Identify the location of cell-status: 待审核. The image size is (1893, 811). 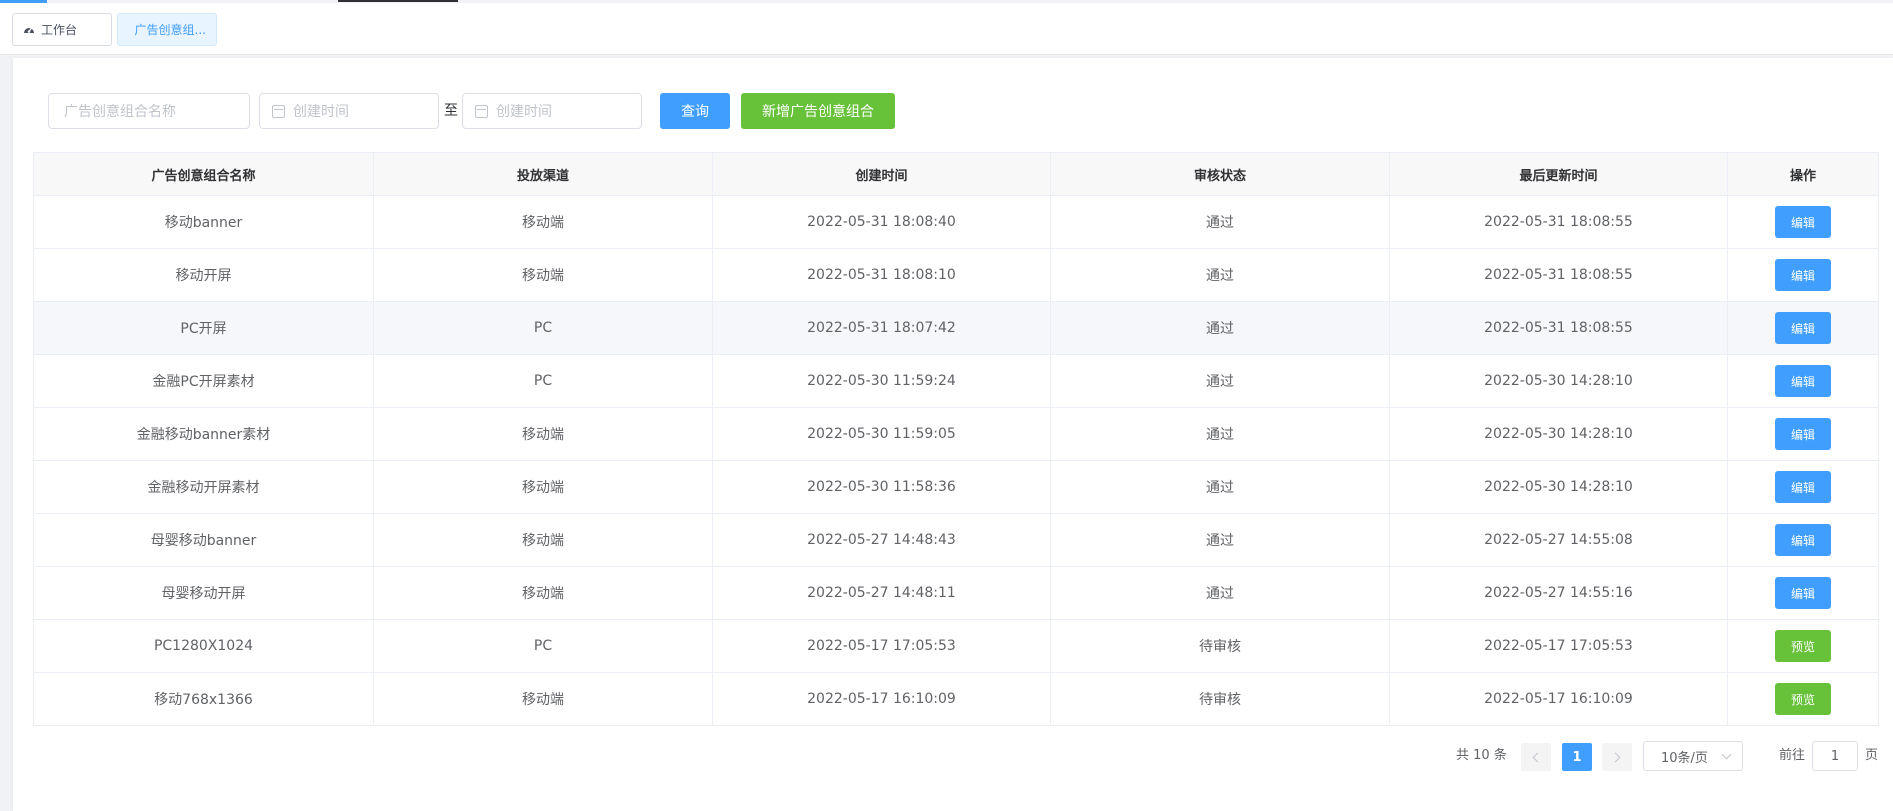
(1220, 699).